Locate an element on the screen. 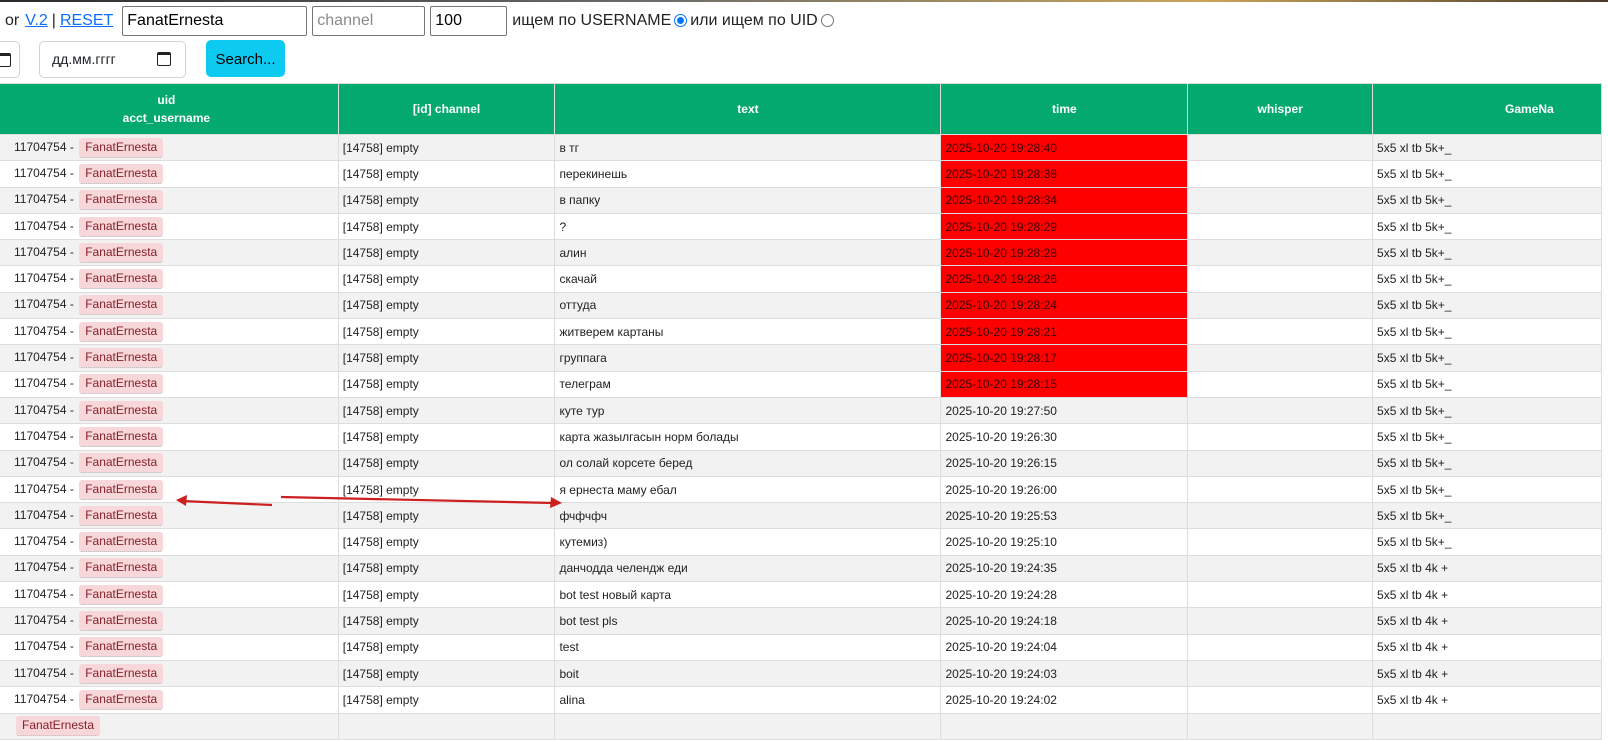  search-by-uid-label: или ищем по UID is located at coordinates (754, 20).